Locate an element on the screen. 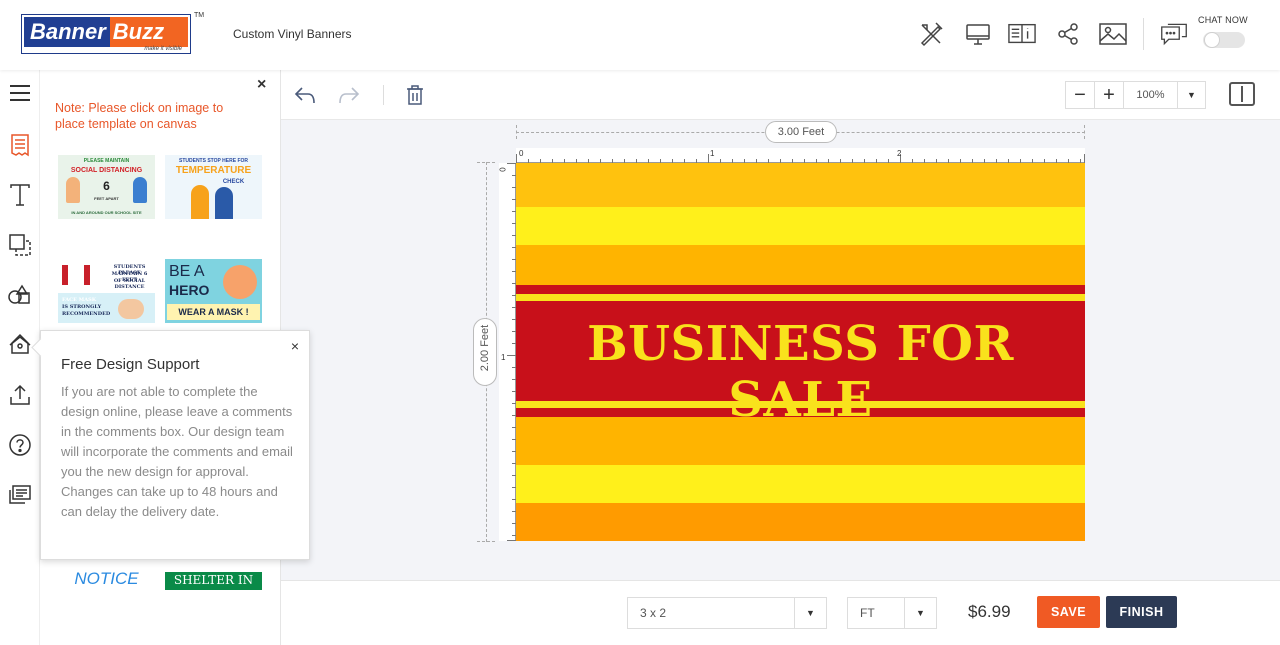 The height and width of the screenshot is (645, 1280). thumb-text: SOCIAL DISTANCING is located at coordinates (106, 170).